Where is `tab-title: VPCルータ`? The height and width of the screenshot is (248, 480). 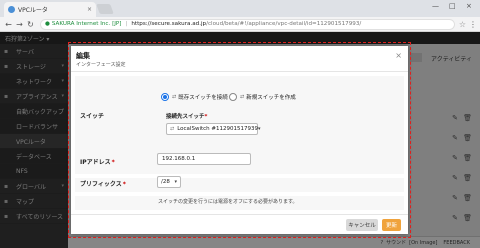
tab-title: VPCルータ is located at coordinates (33, 10).